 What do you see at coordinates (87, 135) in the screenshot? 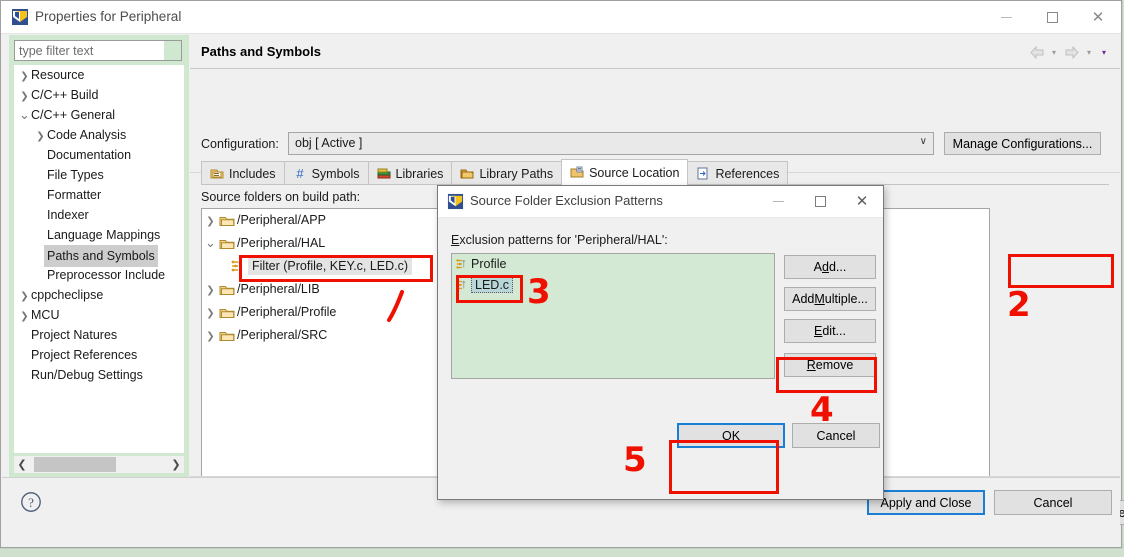
I see `sidebar-item-label: Code Analysis` at bounding box center [87, 135].